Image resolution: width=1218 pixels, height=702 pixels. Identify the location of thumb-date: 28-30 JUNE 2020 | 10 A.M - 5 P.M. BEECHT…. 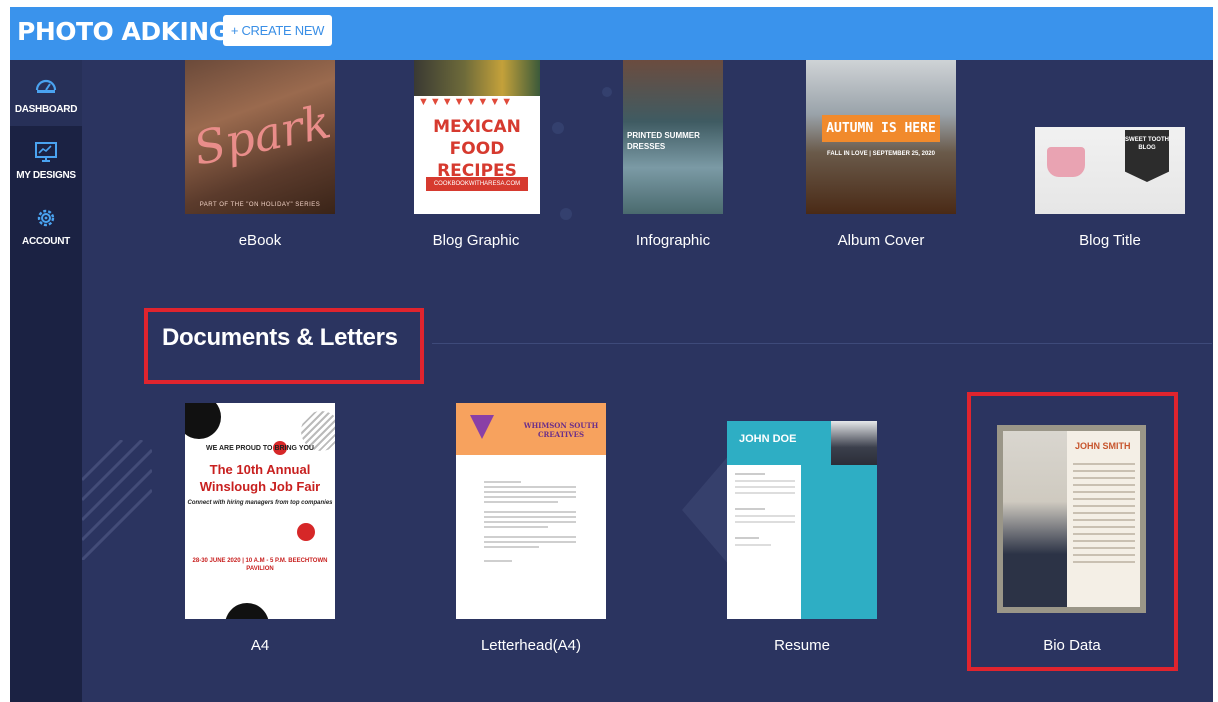
(260, 565).